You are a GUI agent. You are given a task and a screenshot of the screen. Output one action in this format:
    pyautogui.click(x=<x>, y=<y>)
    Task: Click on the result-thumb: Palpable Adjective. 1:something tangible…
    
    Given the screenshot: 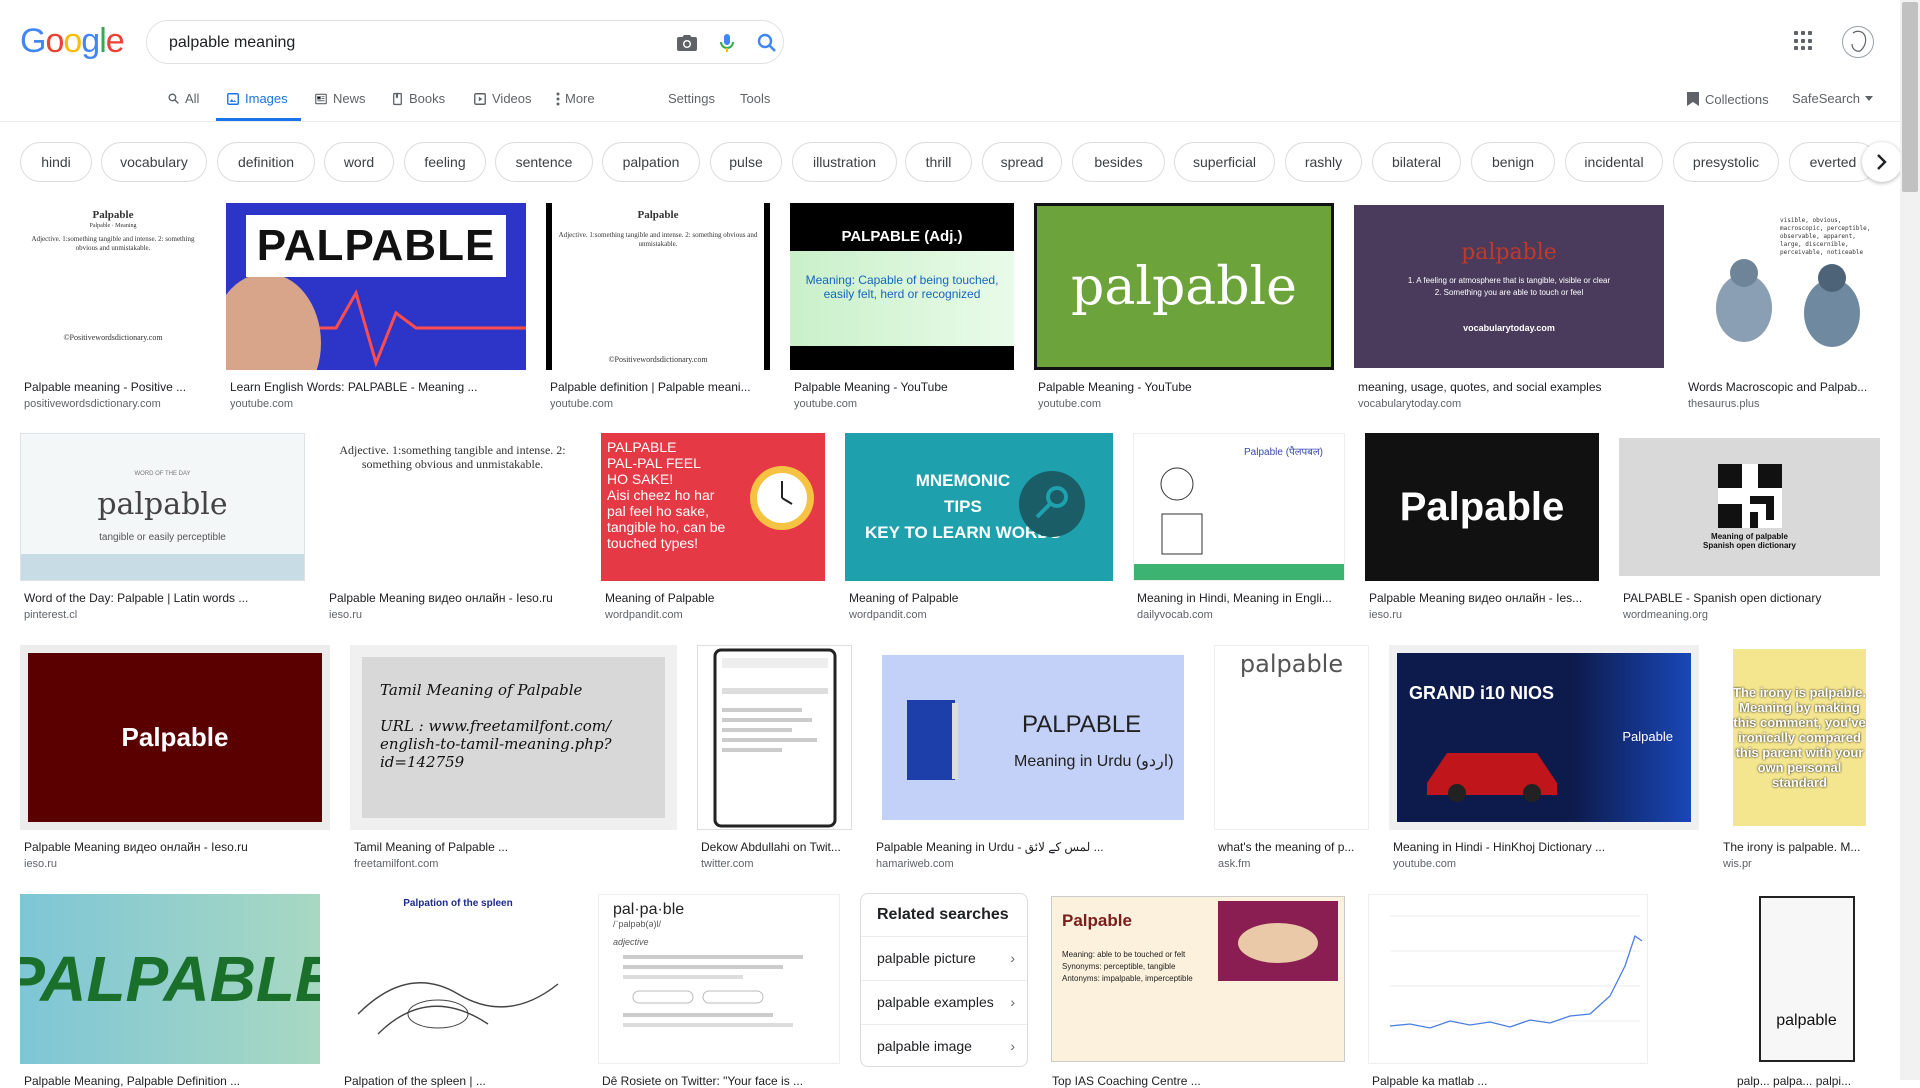 What is the action you would take?
    pyautogui.click(x=658, y=286)
    